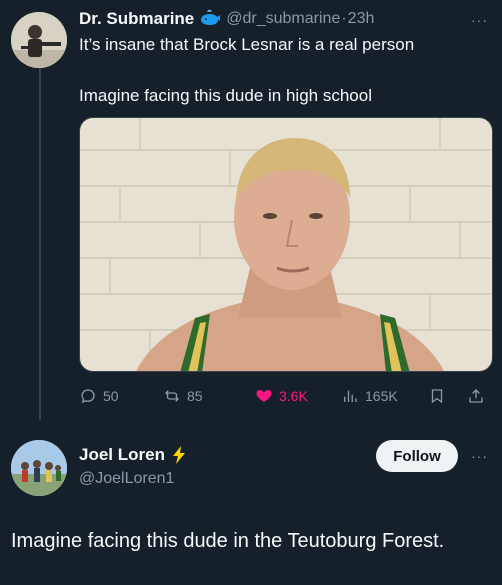 This screenshot has width=502, height=585. I want to click on lightning-icon, so click(179, 455).